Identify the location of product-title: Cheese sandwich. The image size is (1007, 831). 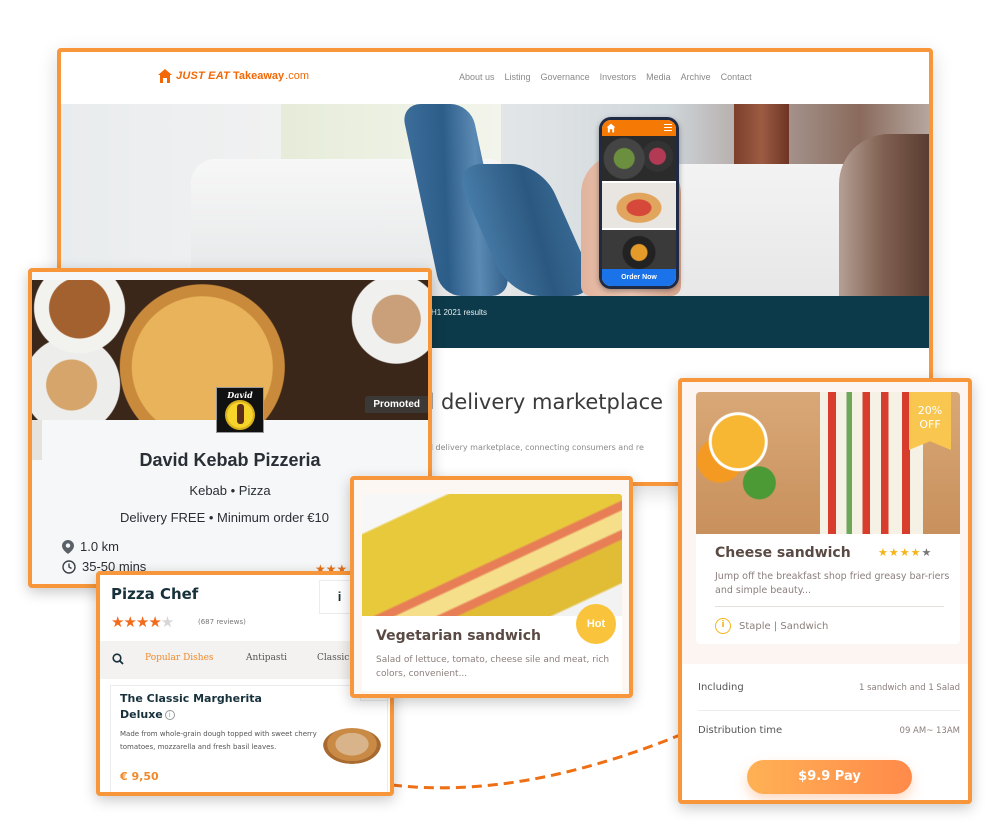
(783, 553).